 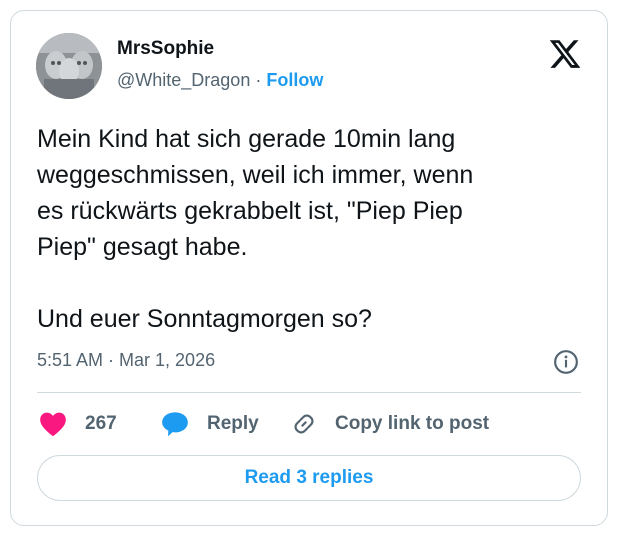 I want to click on link-icon, so click(x=304, y=424).